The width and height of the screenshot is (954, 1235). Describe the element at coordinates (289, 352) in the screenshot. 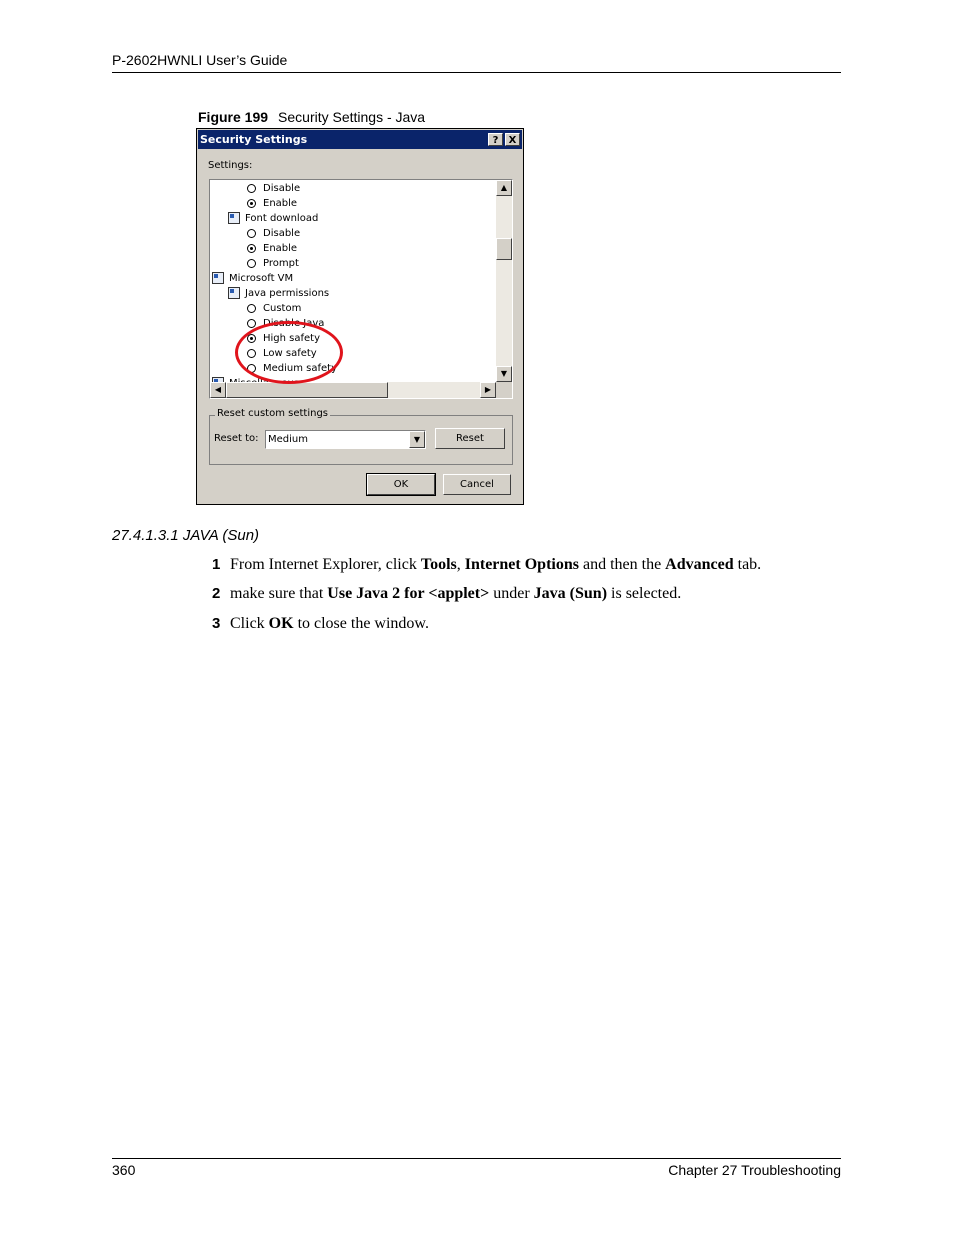

I see `highlight-circle` at that location.